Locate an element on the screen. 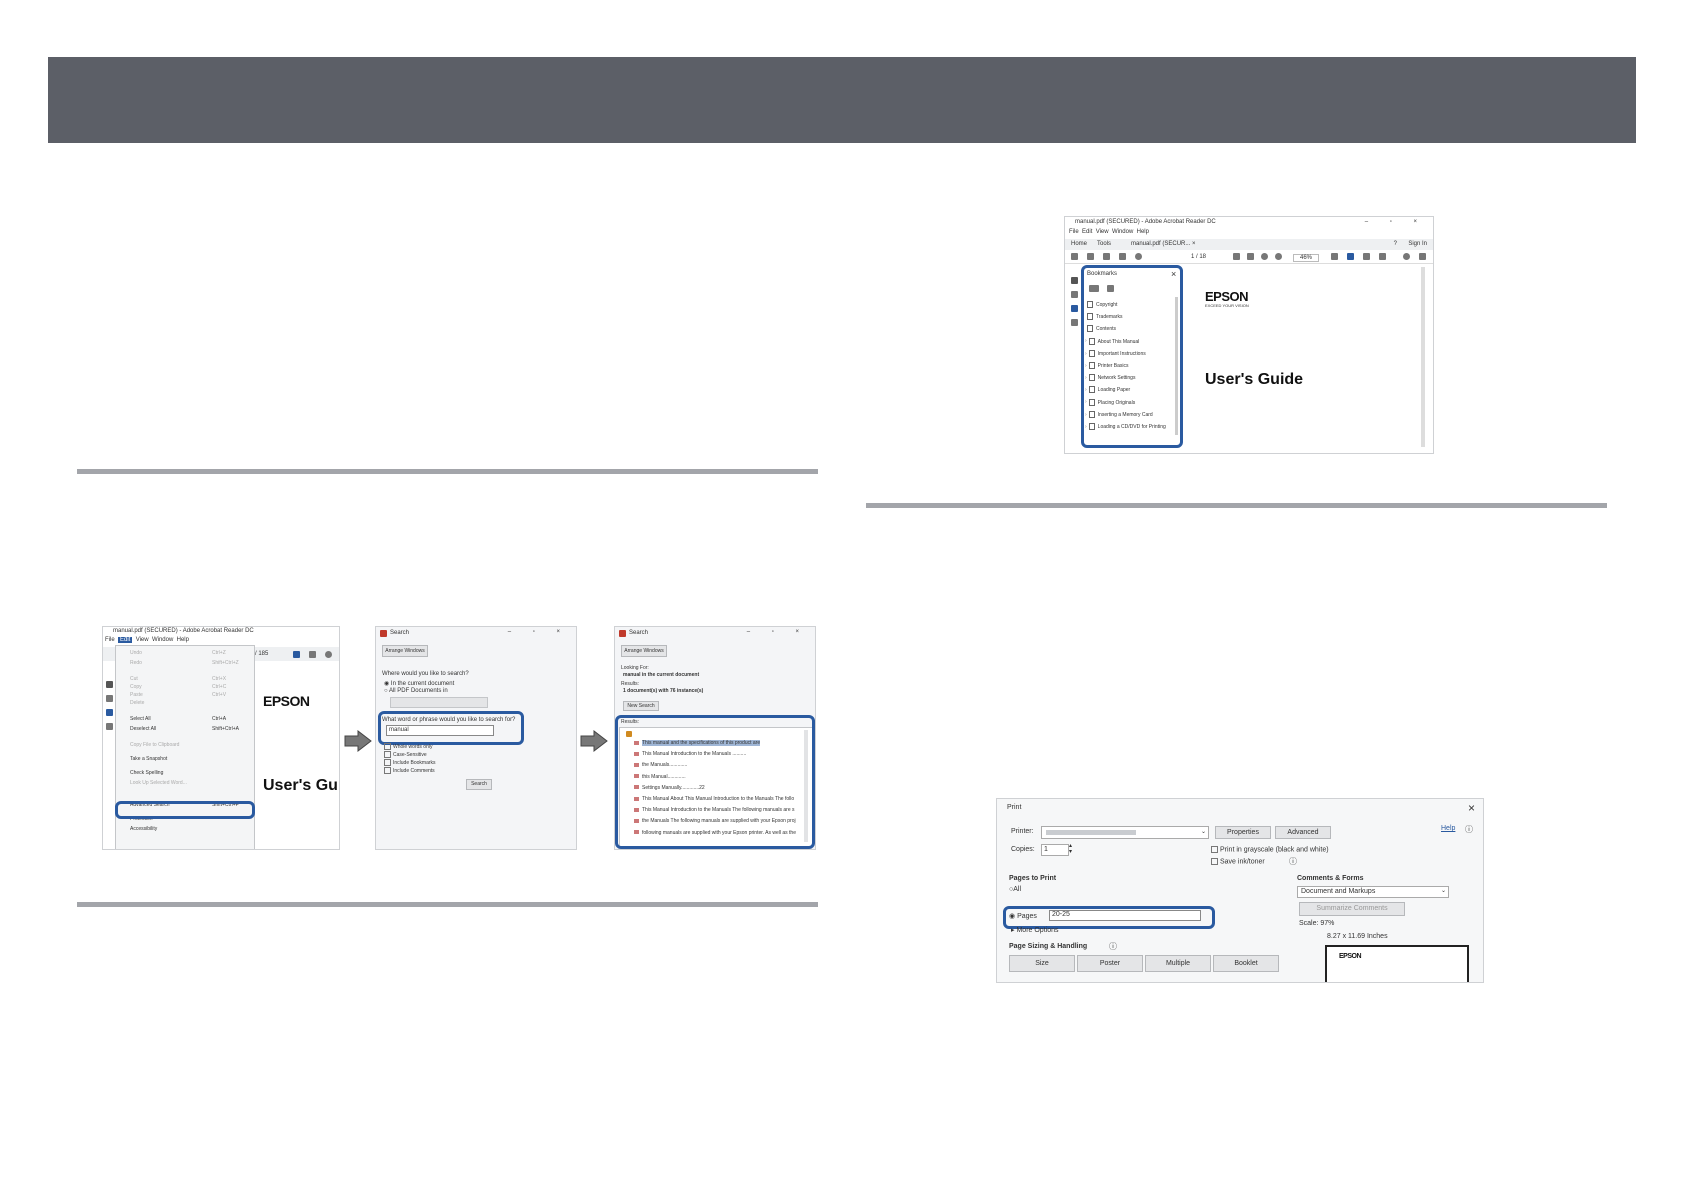  tab-home: Home is located at coordinates (1079, 244).